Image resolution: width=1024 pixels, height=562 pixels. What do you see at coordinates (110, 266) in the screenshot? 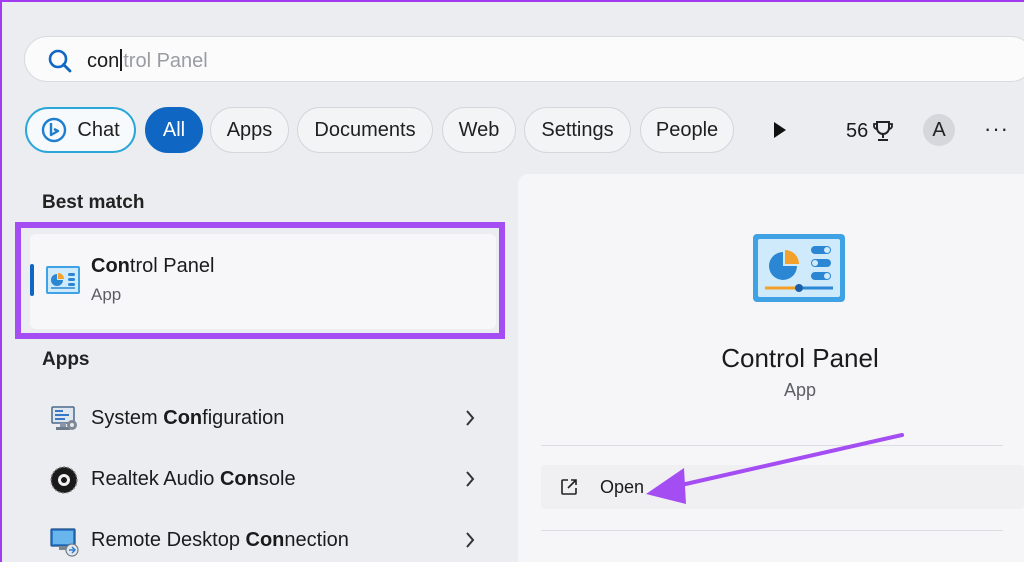
I see `best-match-name-bold: Con` at bounding box center [110, 266].